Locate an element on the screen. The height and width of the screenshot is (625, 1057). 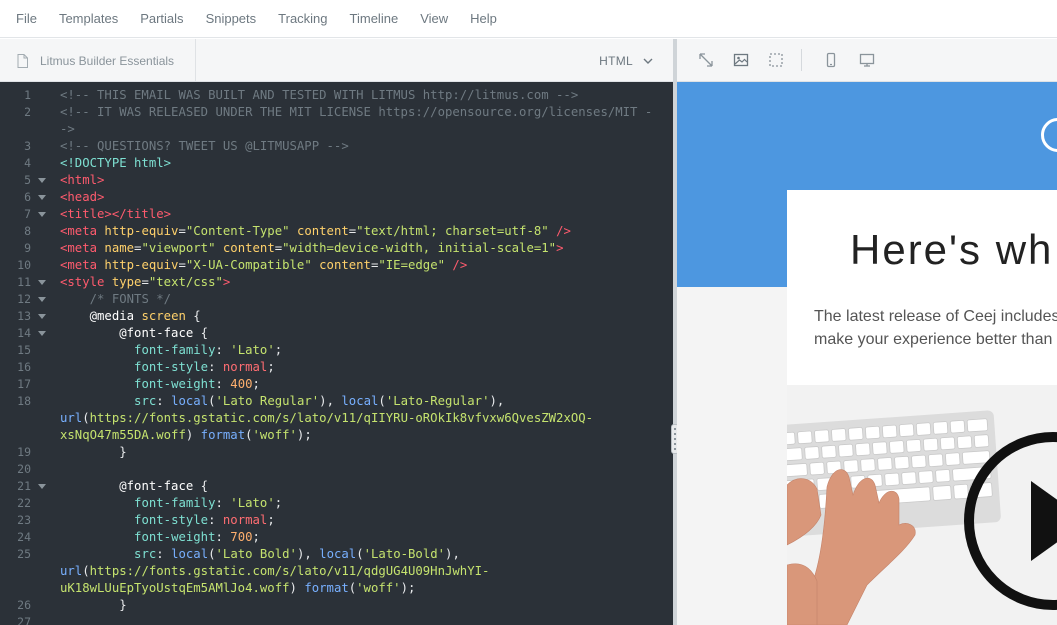
menu-timeline: Timeline is located at coordinates (374, 18).